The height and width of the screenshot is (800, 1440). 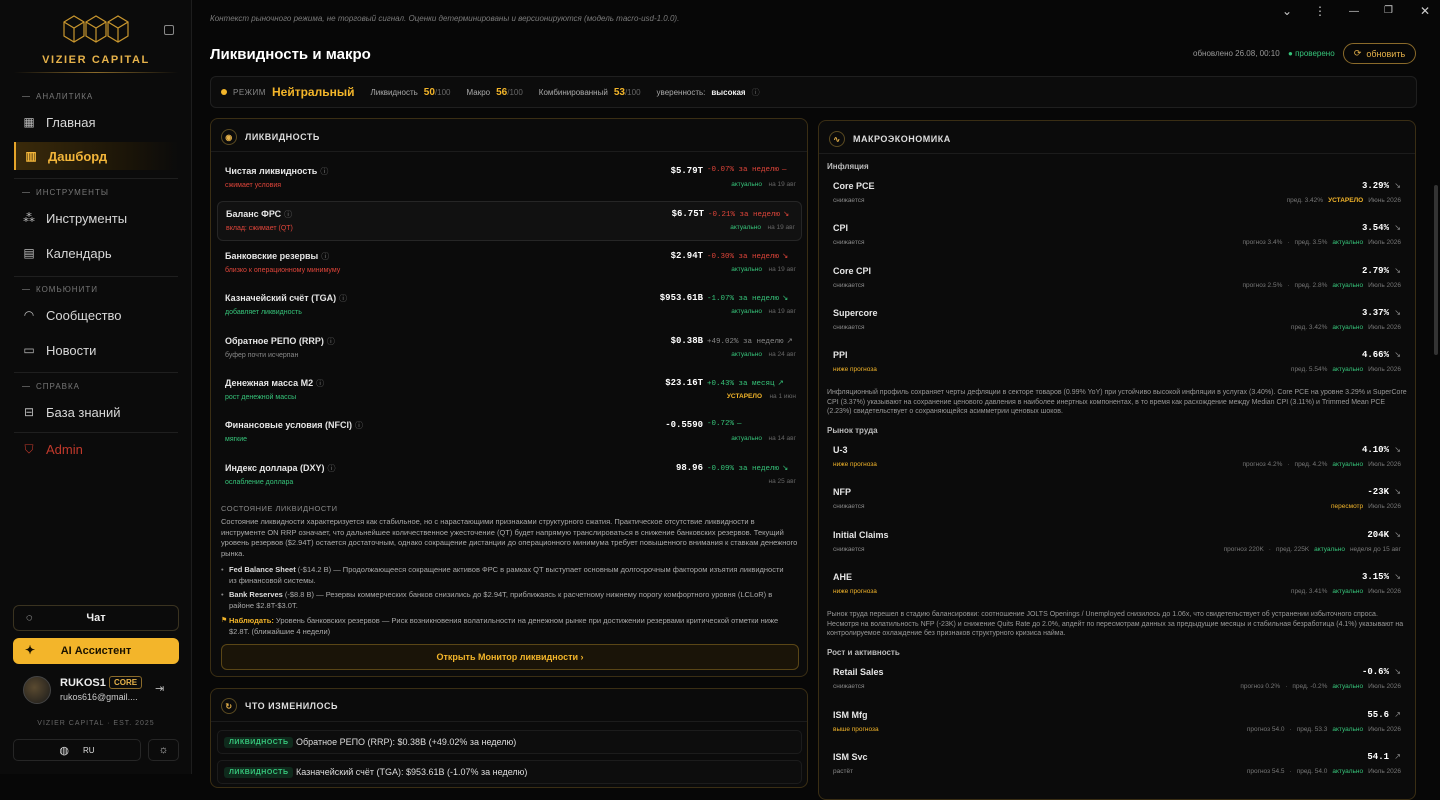 What do you see at coordinates (37, 690) in the screenshot?
I see `avatar` at bounding box center [37, 690].